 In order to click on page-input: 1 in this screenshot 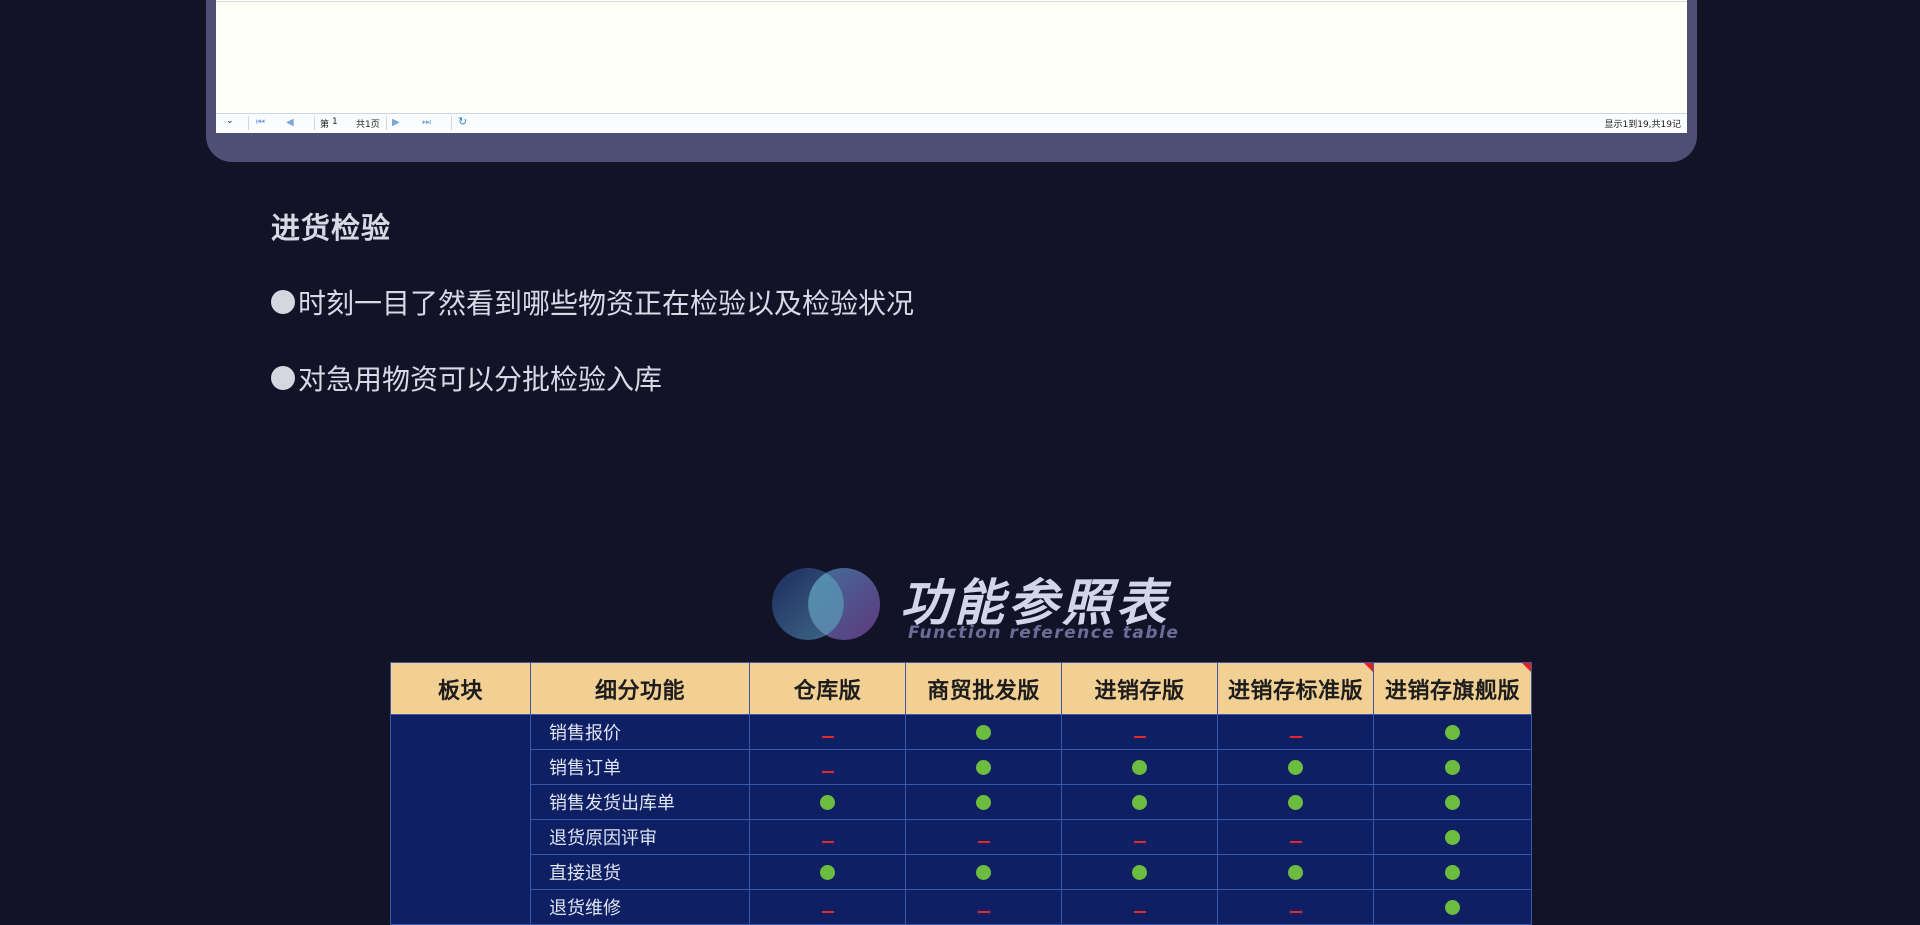, I will do `click(335, 122)`.